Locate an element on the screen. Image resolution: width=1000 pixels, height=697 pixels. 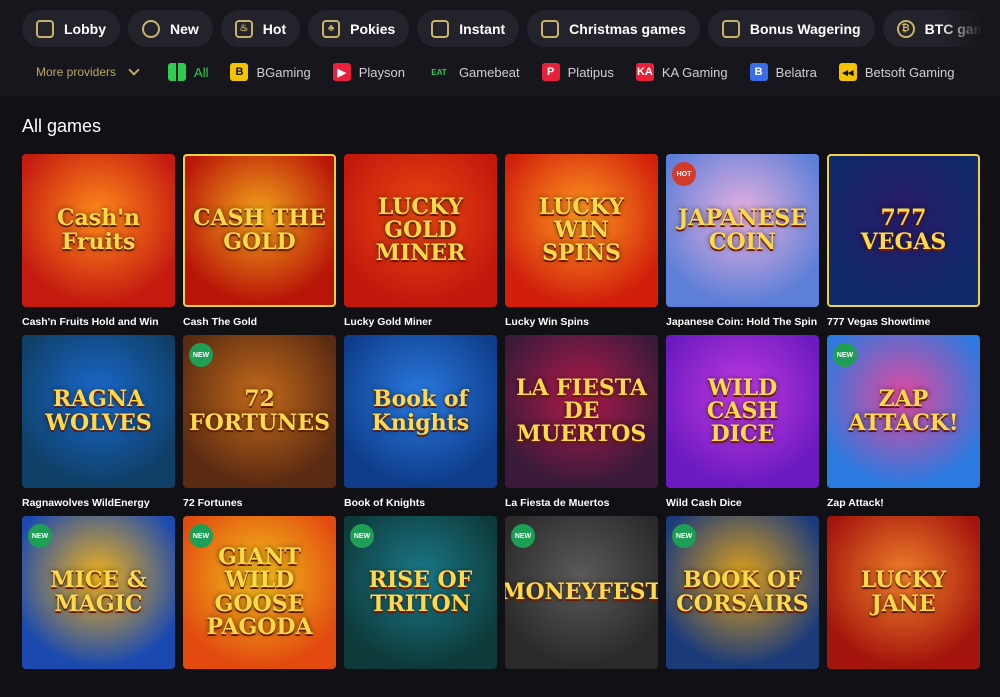
game-logo-art: LA FIESTA DE MUERTOS is located at coordinates (581, 411).